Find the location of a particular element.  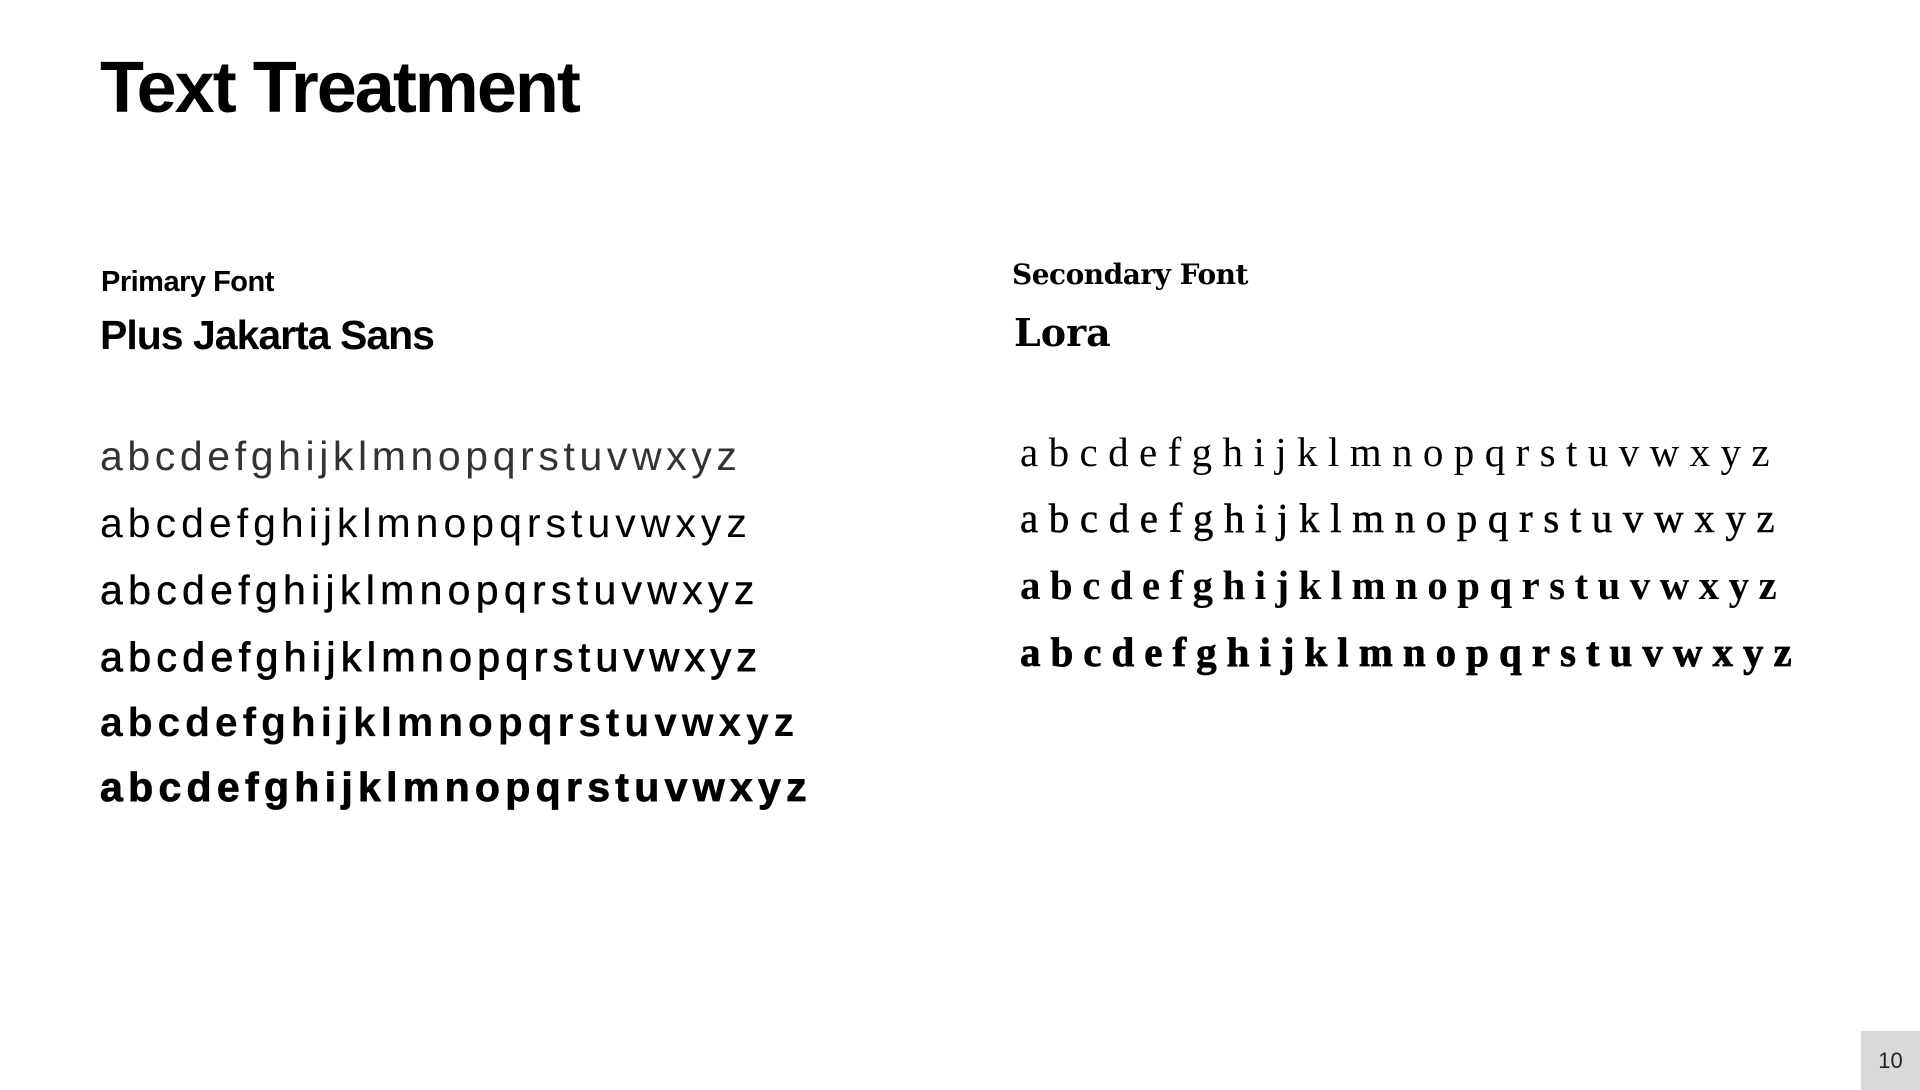

primary-font-name: Plus Jakarta Sans is located at coordinates (267, 335).